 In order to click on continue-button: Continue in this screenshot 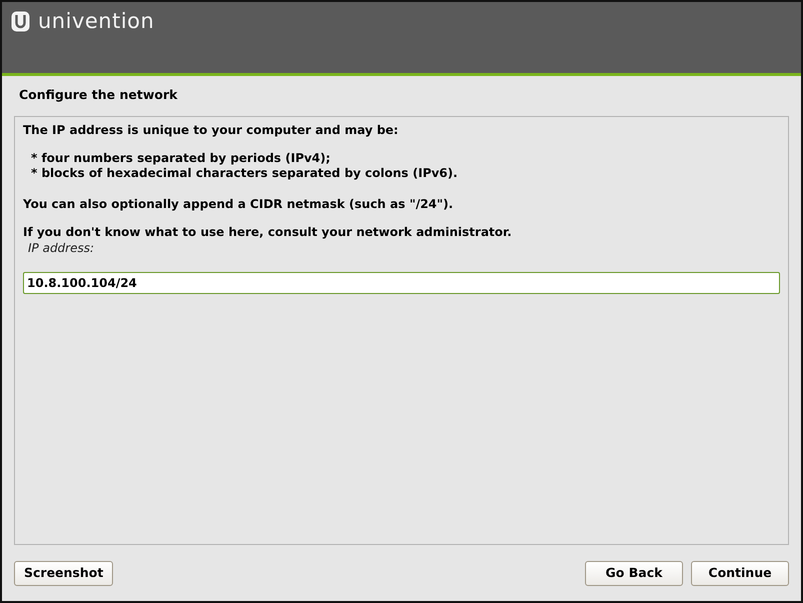, I will do `click(740, 573)`.